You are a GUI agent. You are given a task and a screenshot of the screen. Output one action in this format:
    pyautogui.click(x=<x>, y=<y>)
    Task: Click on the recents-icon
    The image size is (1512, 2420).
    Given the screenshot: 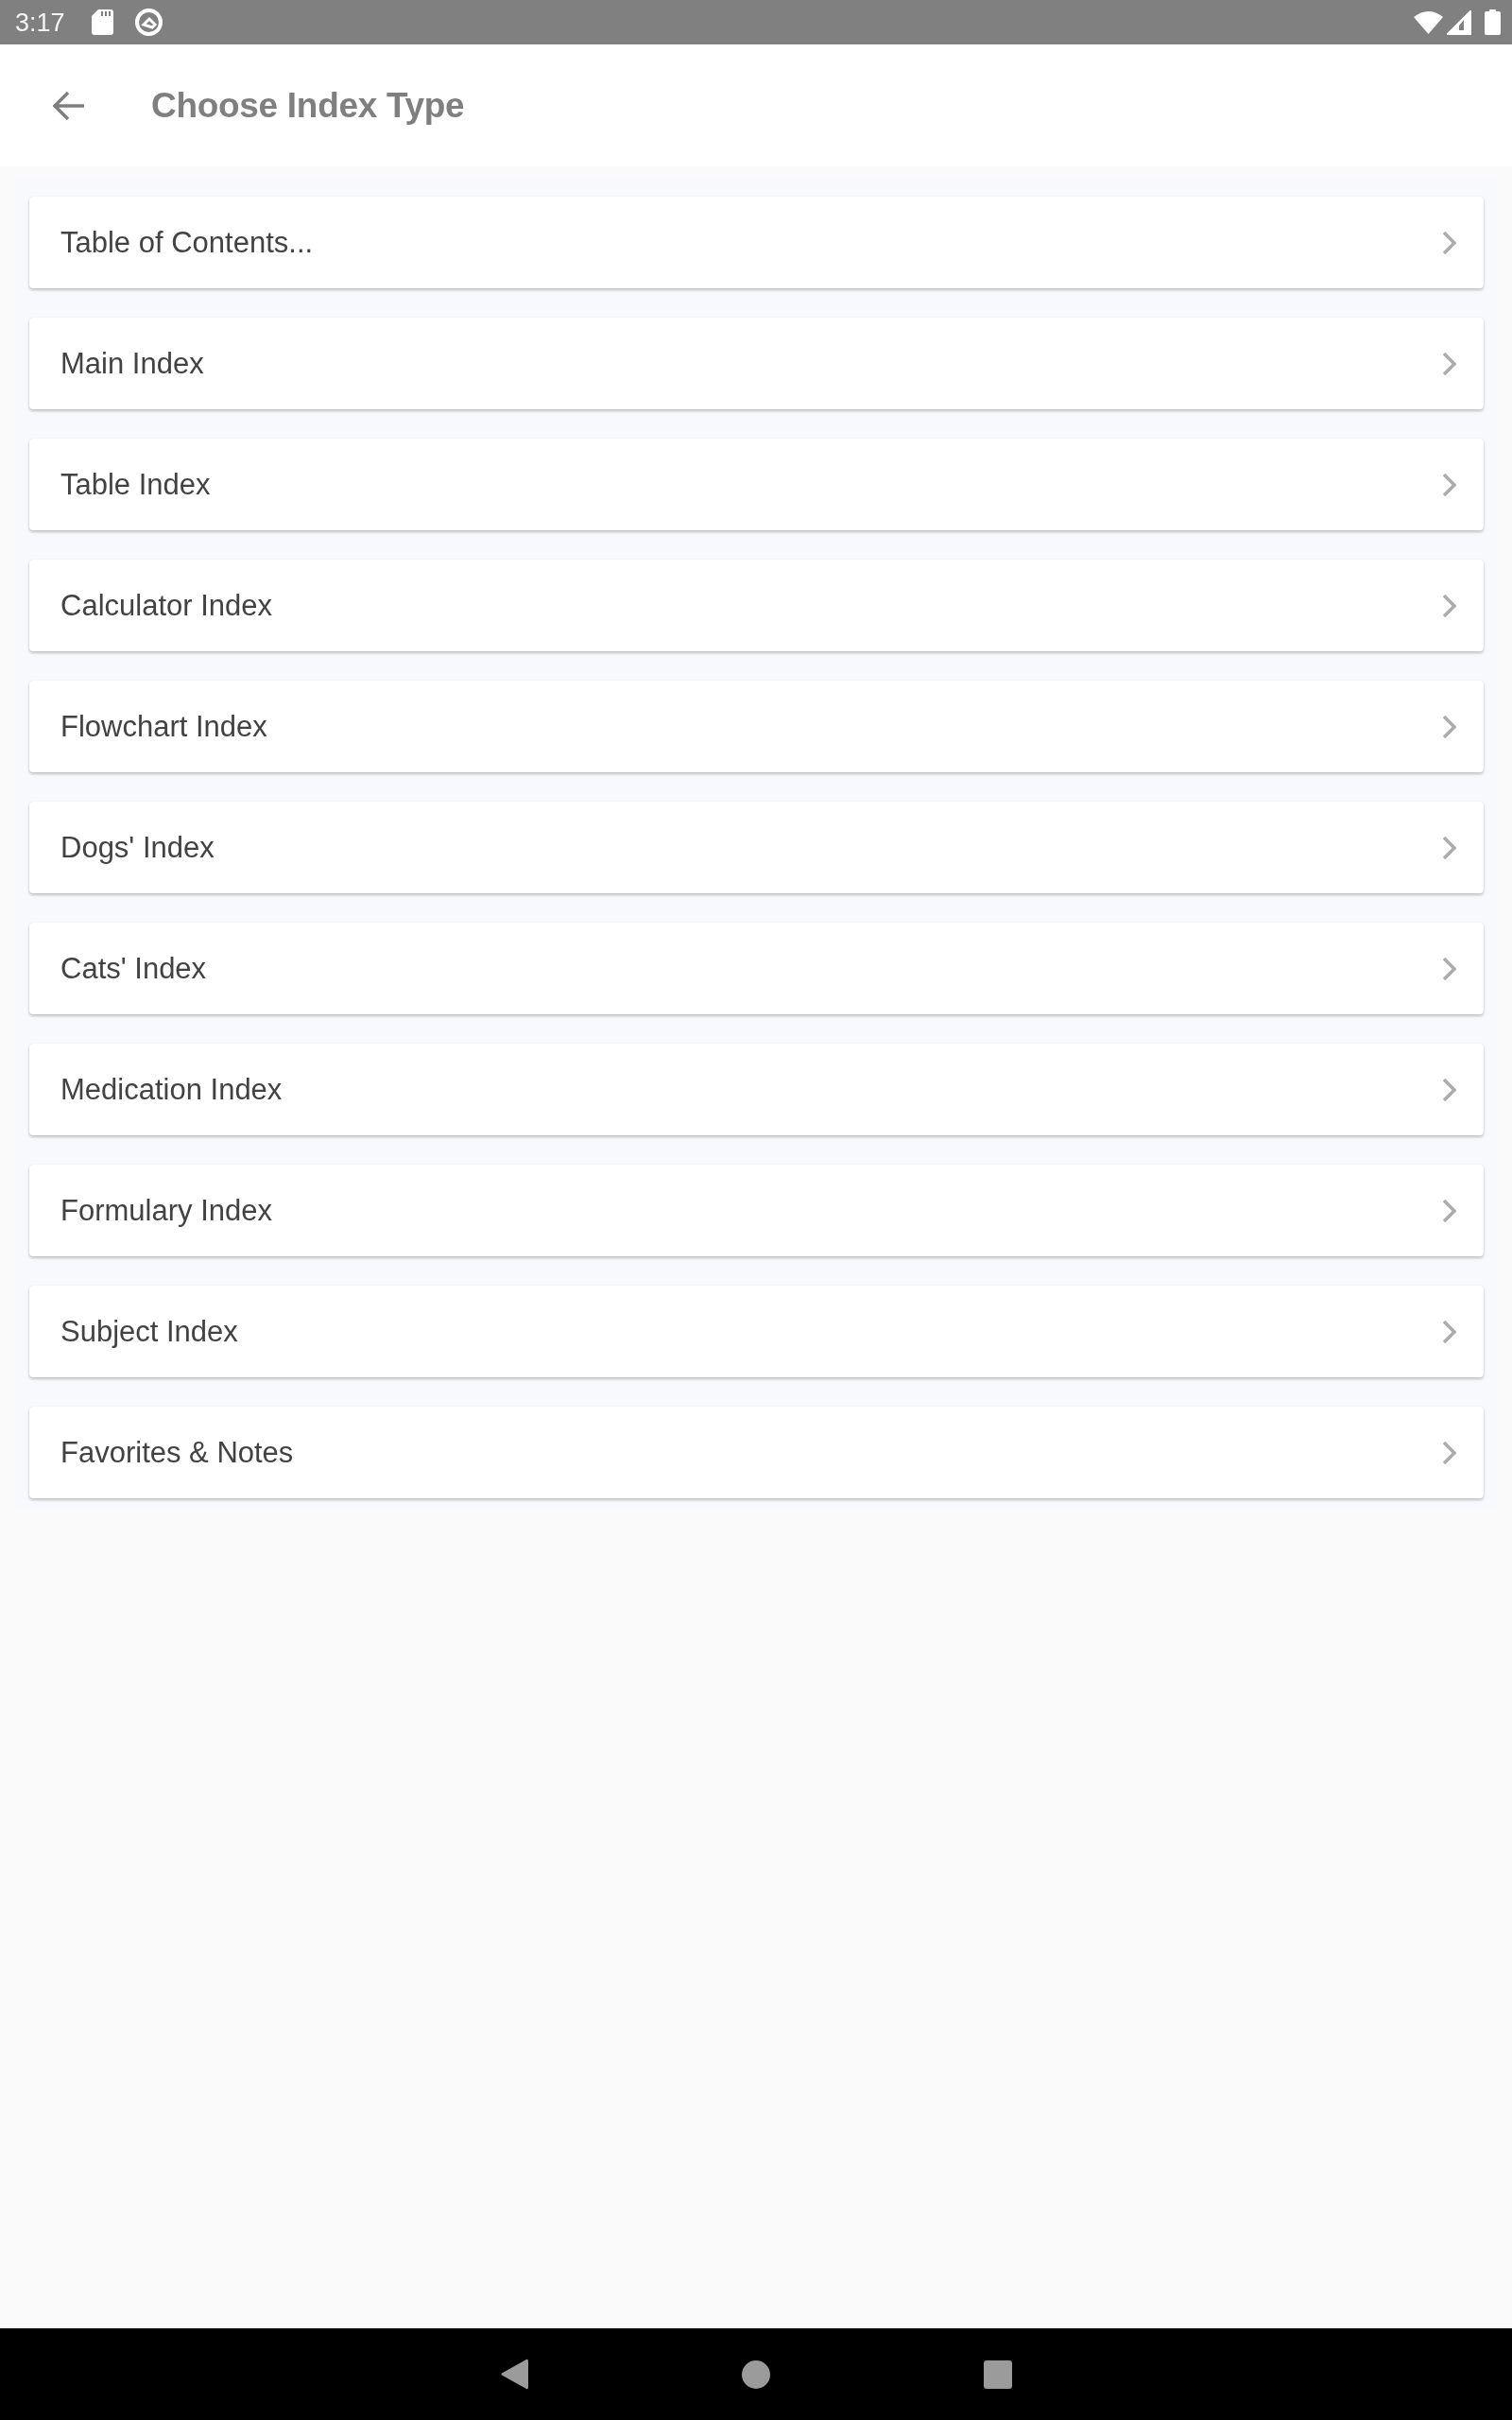 What is the action you would take?
    pyautogui.click(x=998, y=2374)
    